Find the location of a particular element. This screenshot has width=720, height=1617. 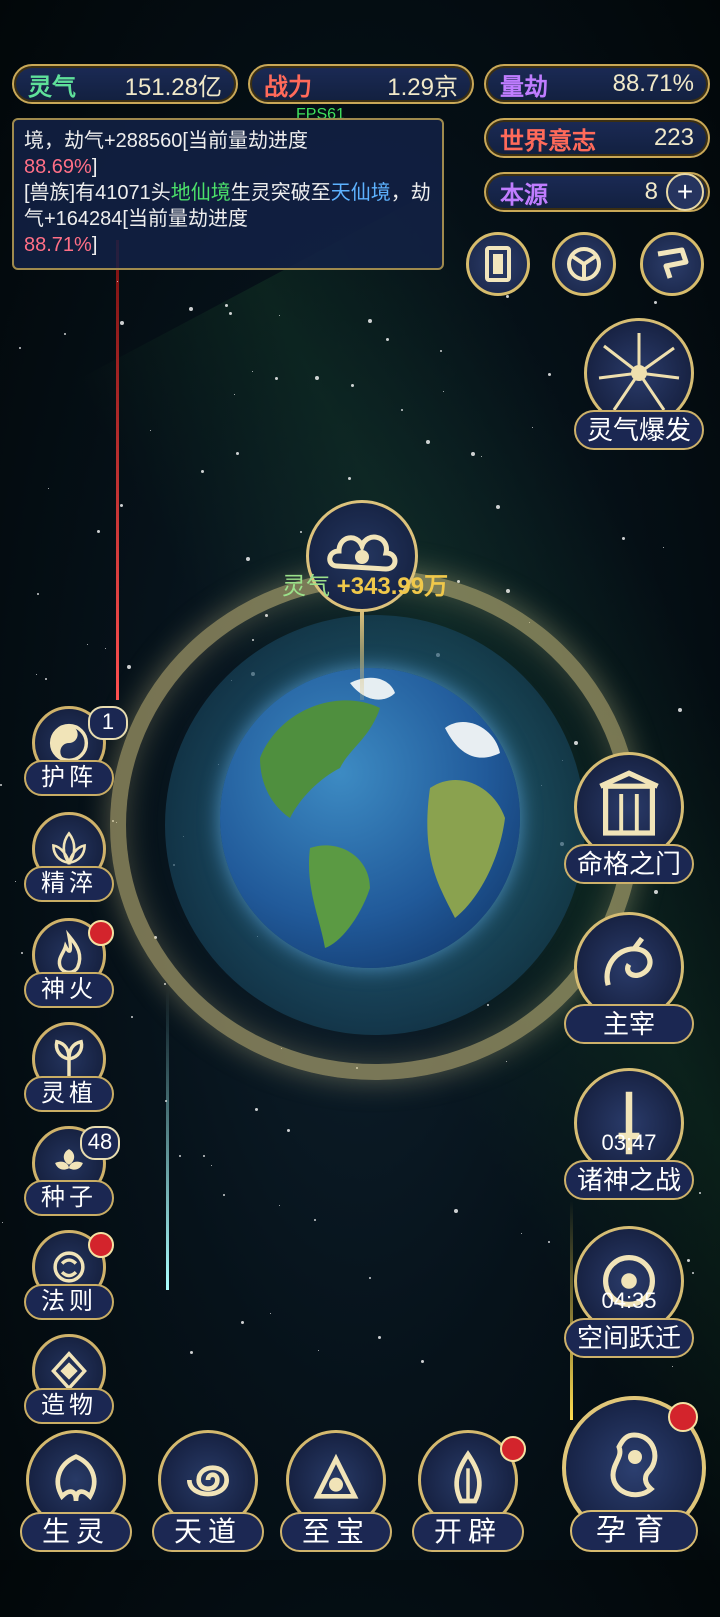

bottom-menu-item-0: 生灵 is located at coordinates (76, 1492).